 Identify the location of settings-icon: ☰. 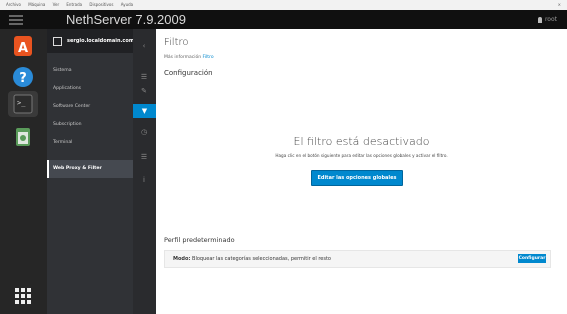
(144, 157).